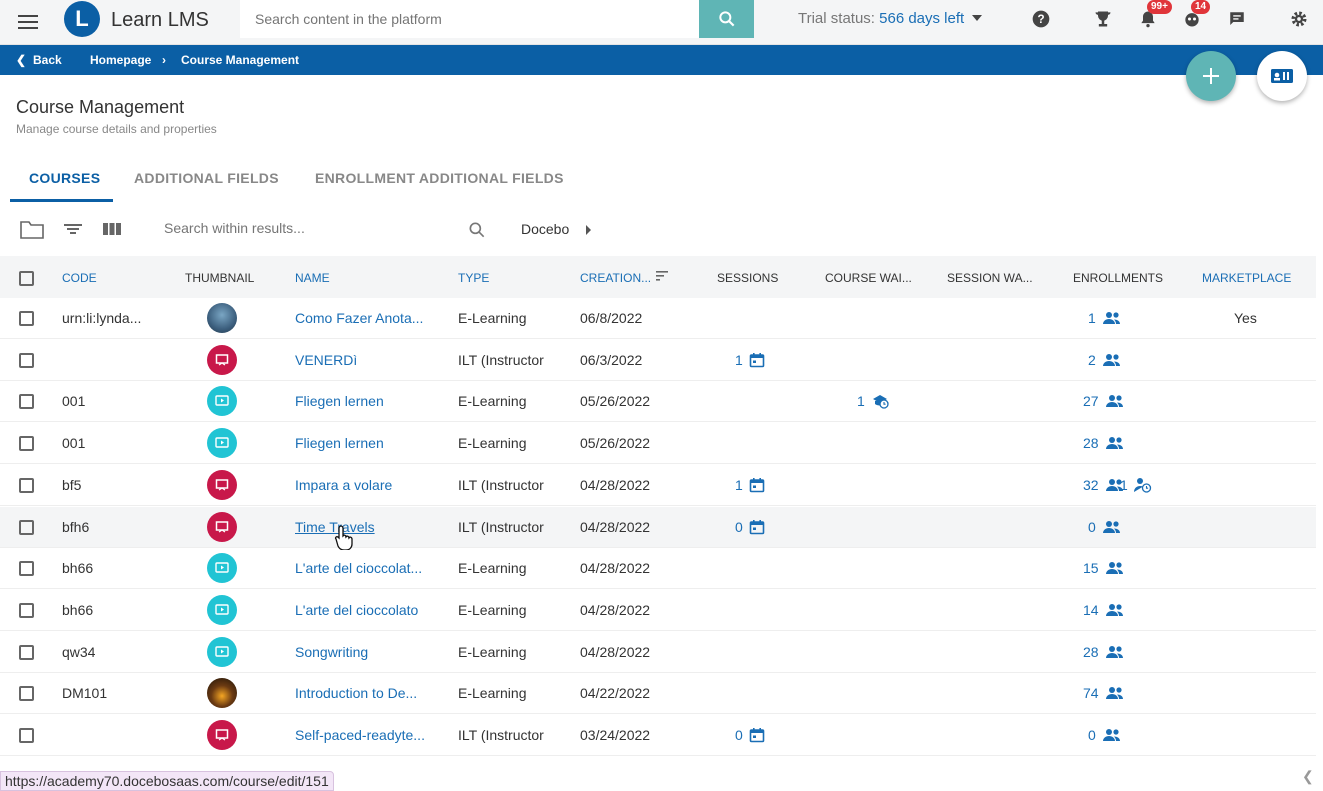  What do you see at coordinates (21, 60) in the screenshot?
I see `chevron-left-icon: ❮` at bounding box center [21, 60].